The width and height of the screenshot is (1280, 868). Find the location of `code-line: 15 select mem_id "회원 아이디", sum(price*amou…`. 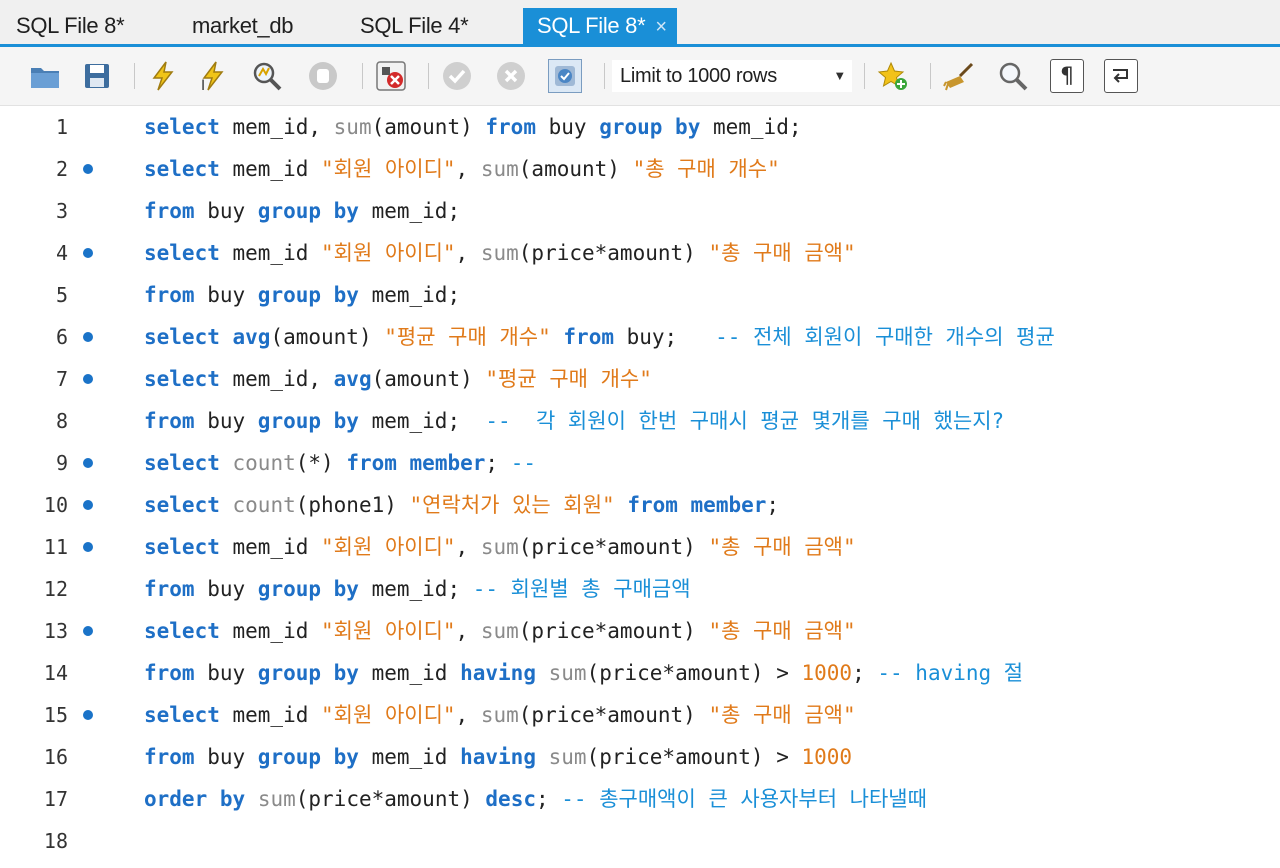

code-line: 15 select mem_id "회원 아이디", sum(price*amou… is located at coordinates (640, 715).